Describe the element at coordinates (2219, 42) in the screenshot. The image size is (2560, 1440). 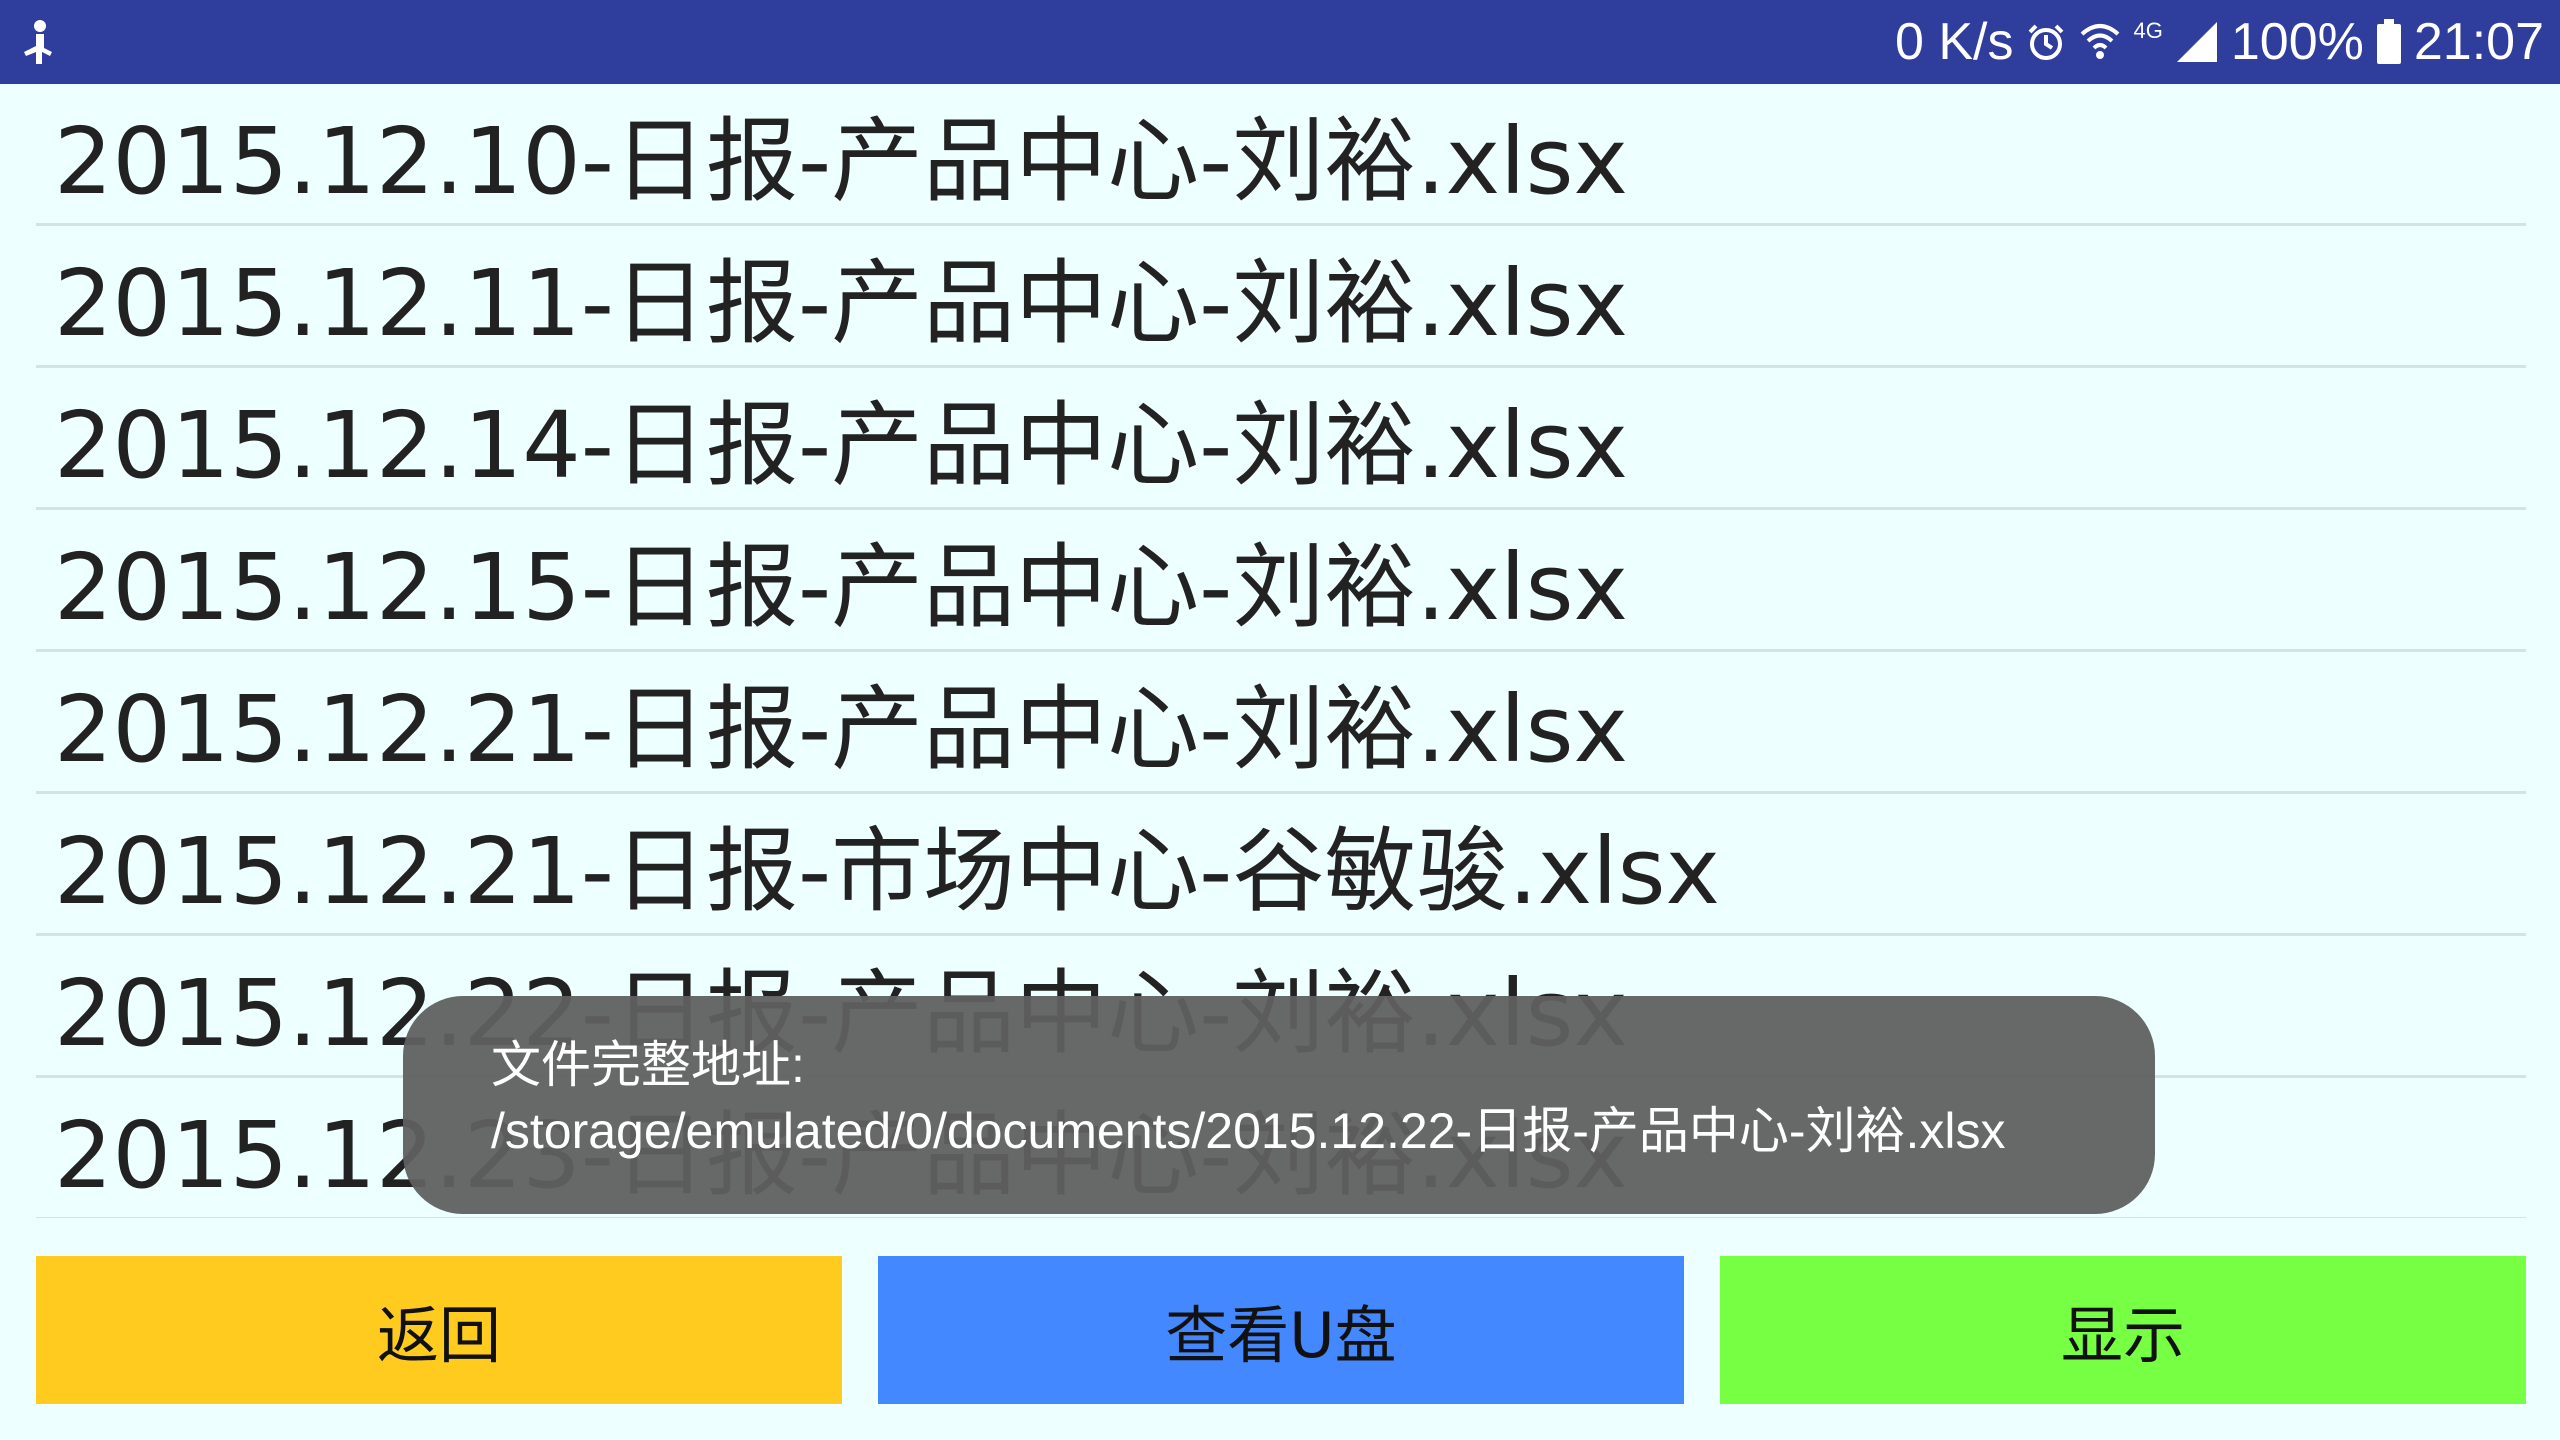
I see `status-icons: 0 K/s 4G 100% 21:07` at that location.